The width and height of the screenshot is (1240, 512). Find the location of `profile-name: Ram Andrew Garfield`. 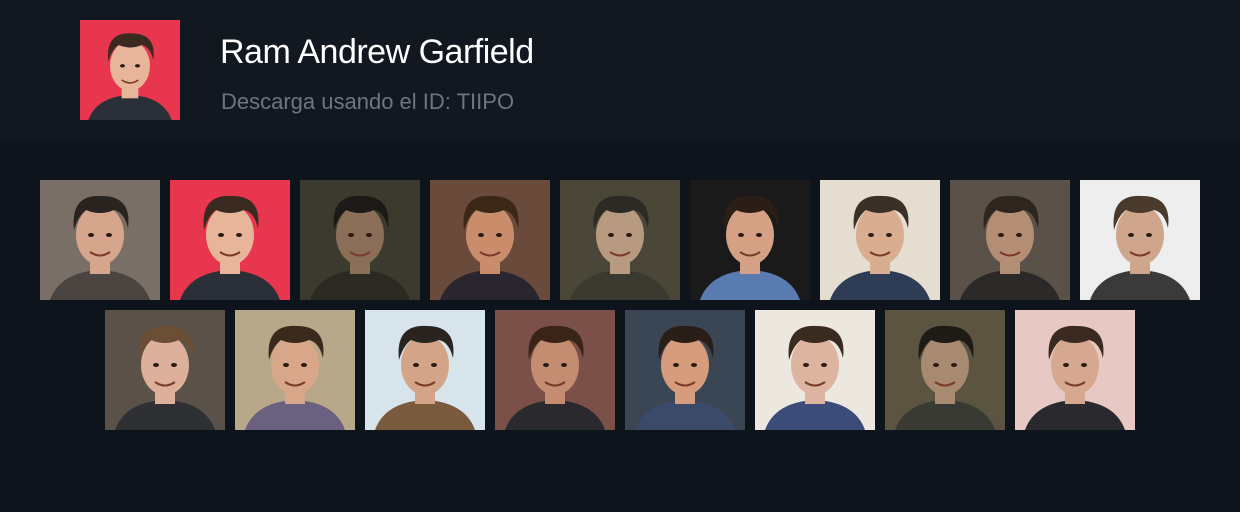

profile-name: Ram Andrew Garfield is located at coordinates (377, 52).